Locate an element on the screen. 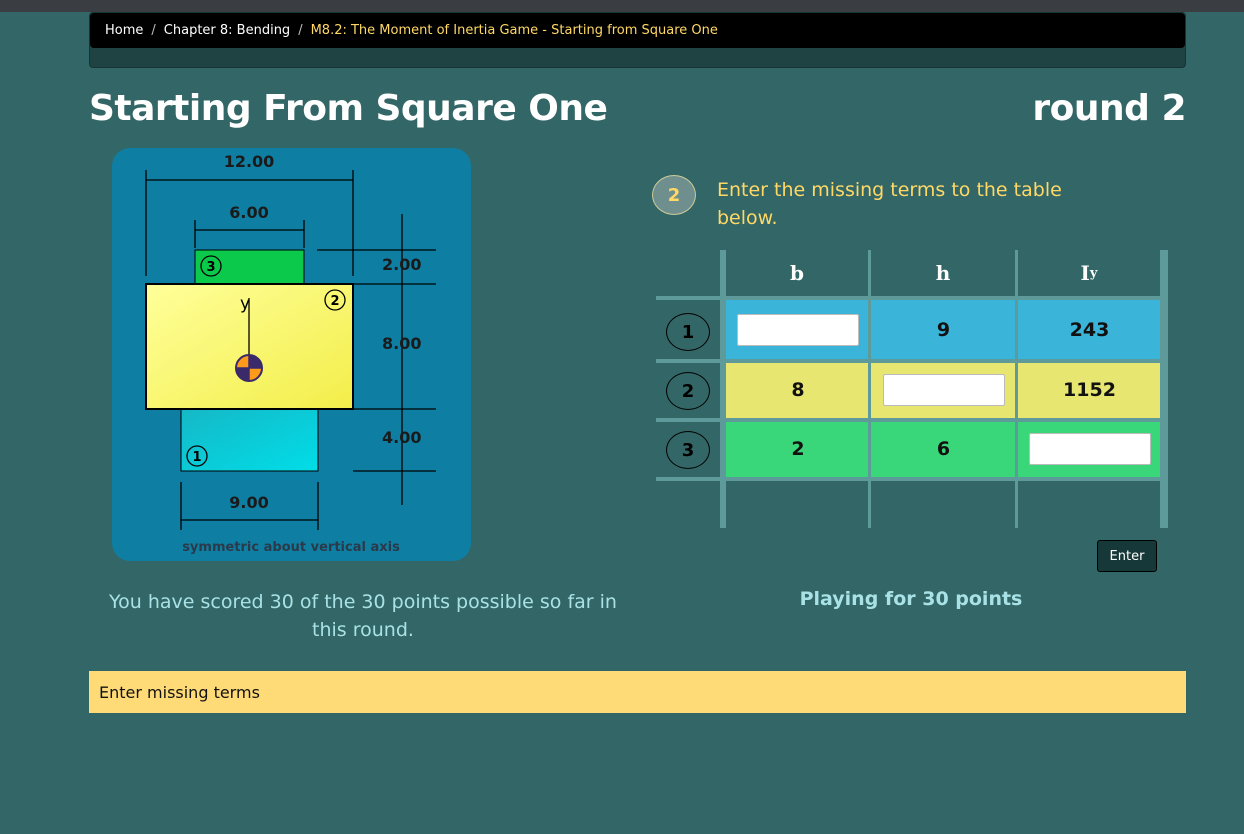  cell-row3-b: 2 is located at coordinates (798, 449).